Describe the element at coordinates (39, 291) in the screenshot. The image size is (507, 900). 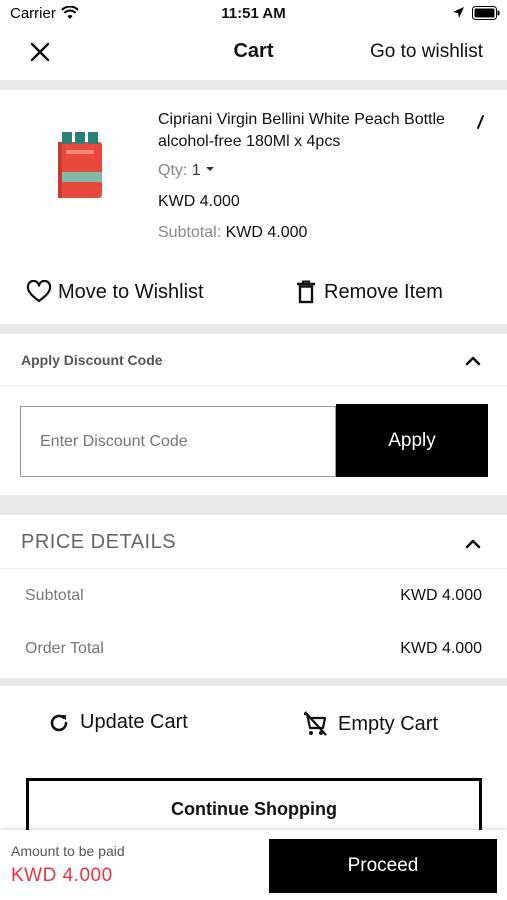
I see `heart-icon` at that location.